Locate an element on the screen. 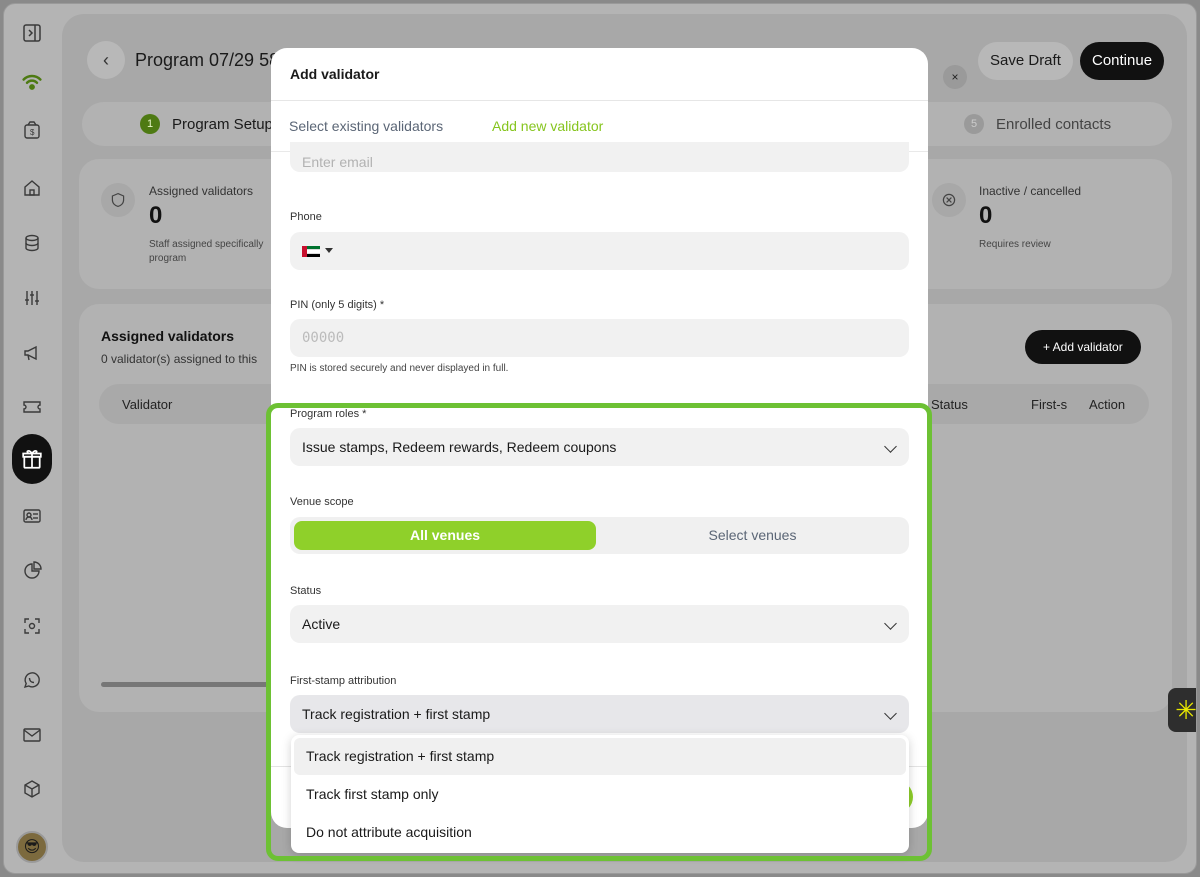  venue-scope-toggle: All venues Select venues is located at coordinates (599, 535).